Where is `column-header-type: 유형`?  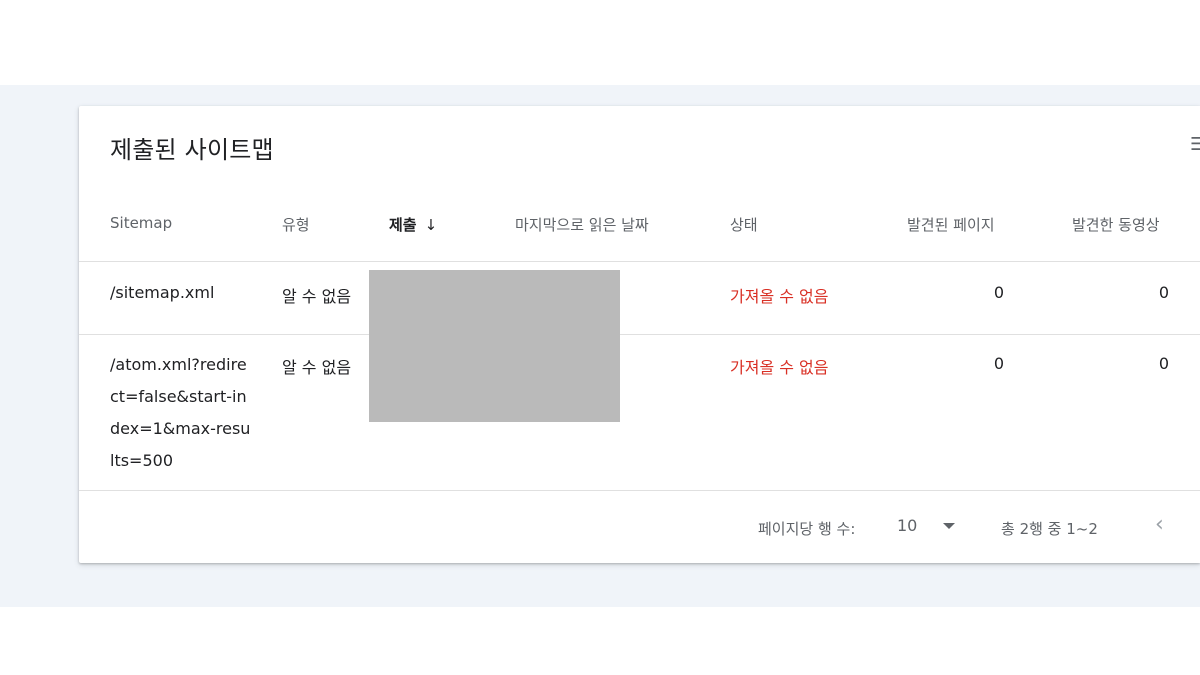 column-header-type: 유형 is located at coordinates (296, 224).